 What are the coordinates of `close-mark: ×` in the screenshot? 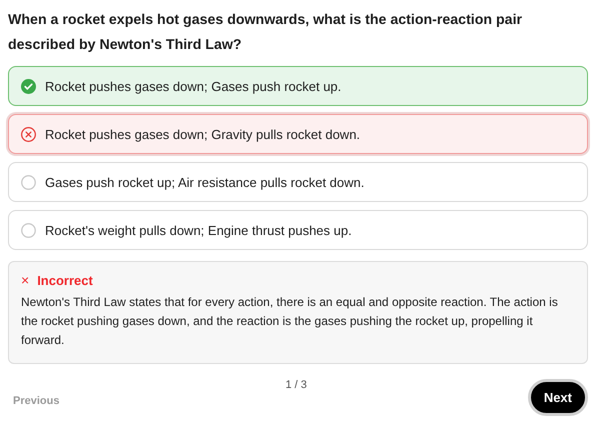 It's located at (25, 280).